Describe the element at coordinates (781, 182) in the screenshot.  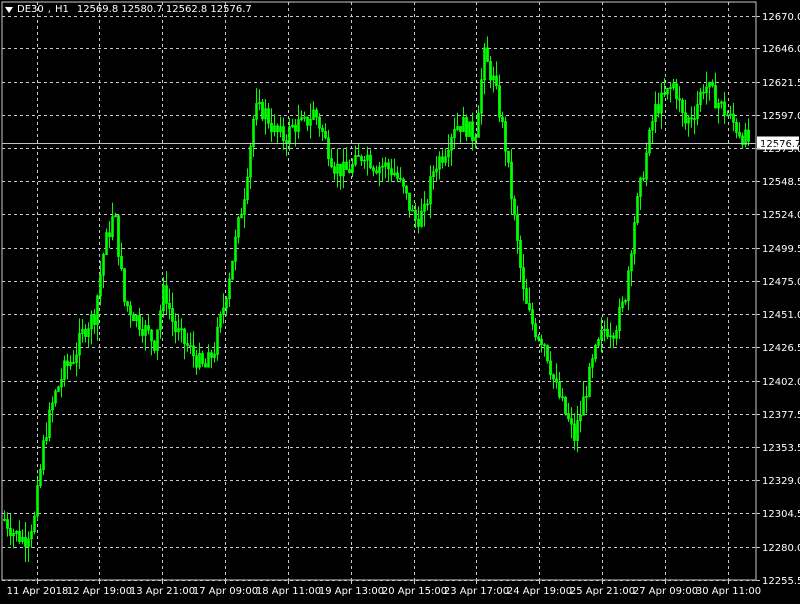
I see `y-tick-label: 12548.5` at that location.